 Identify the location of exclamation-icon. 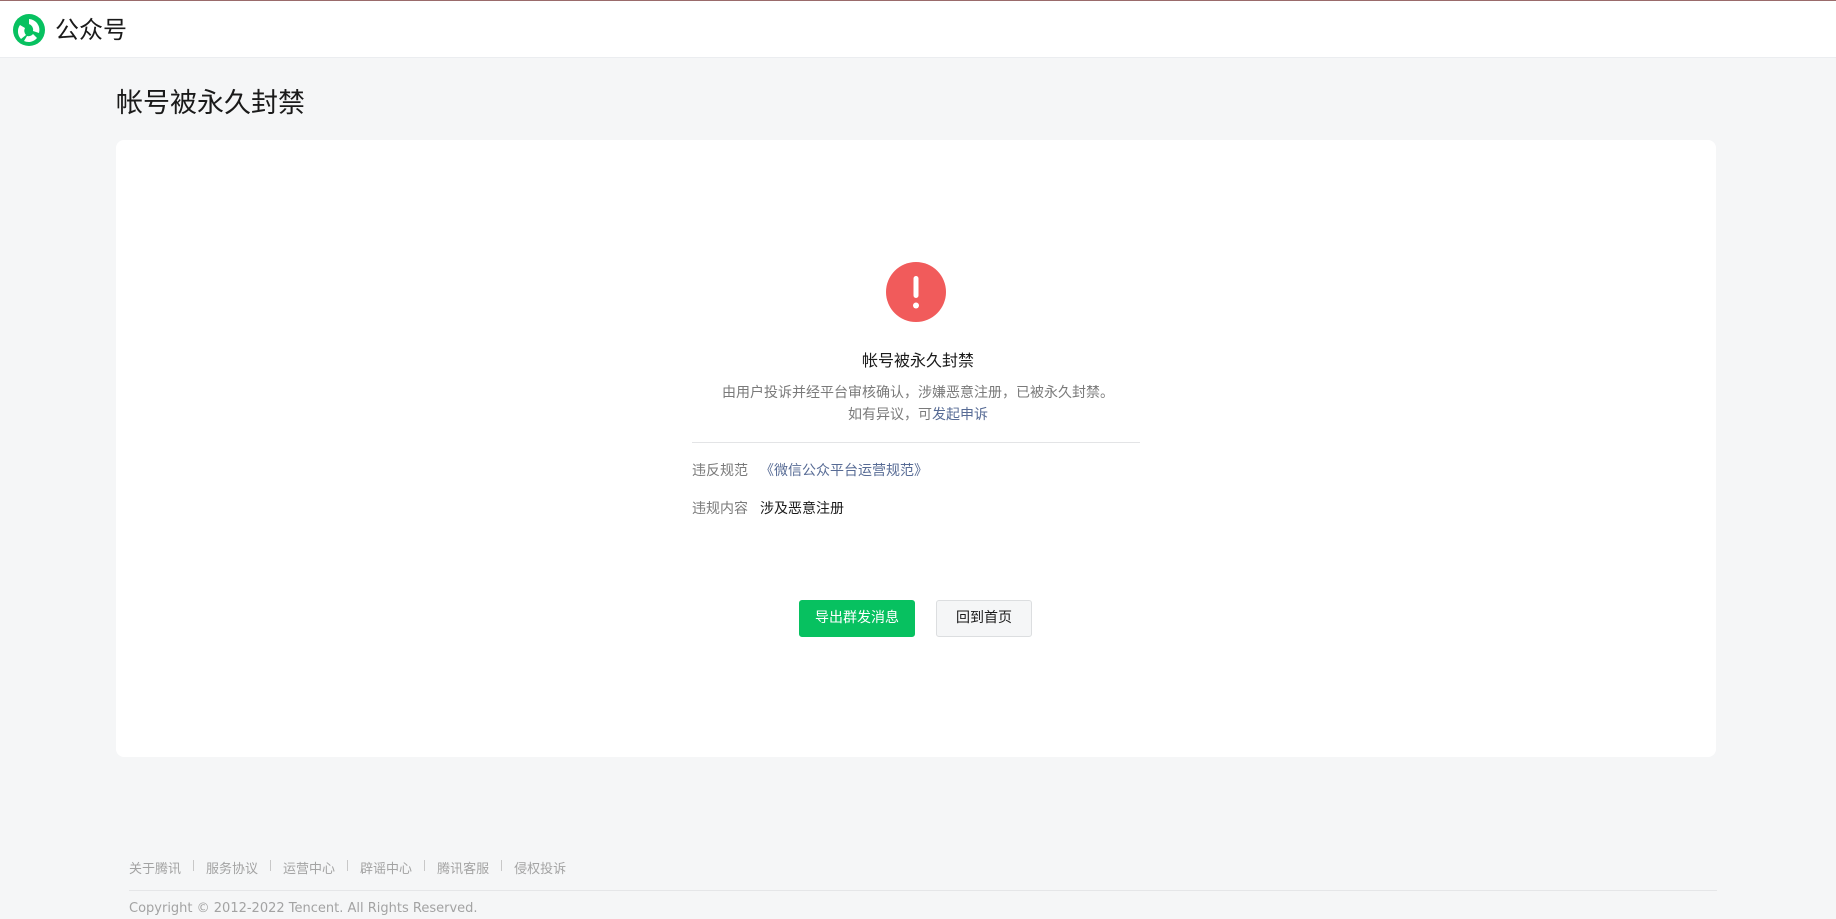
(916, 292).